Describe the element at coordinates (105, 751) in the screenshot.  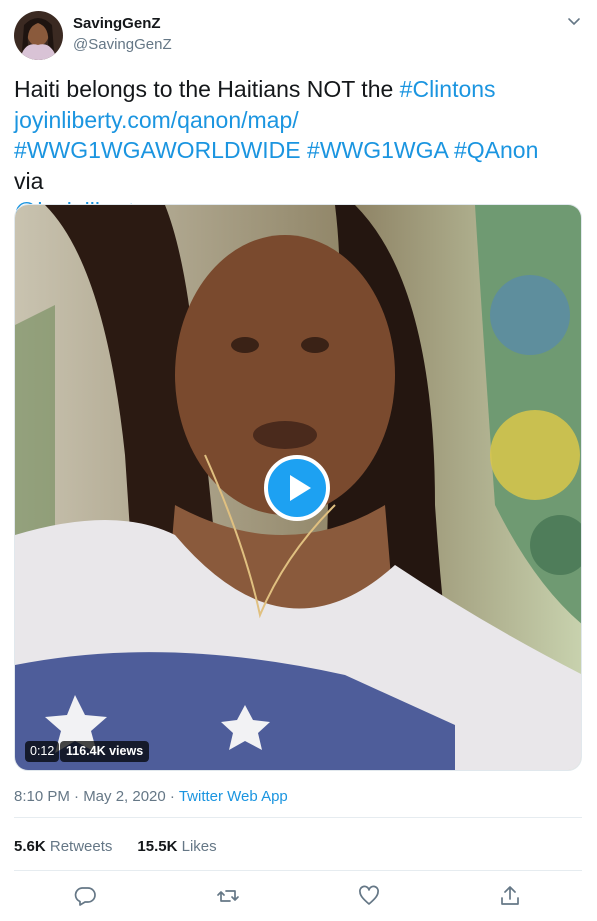
I see `video-views-badge: 116.4K views` at that location.